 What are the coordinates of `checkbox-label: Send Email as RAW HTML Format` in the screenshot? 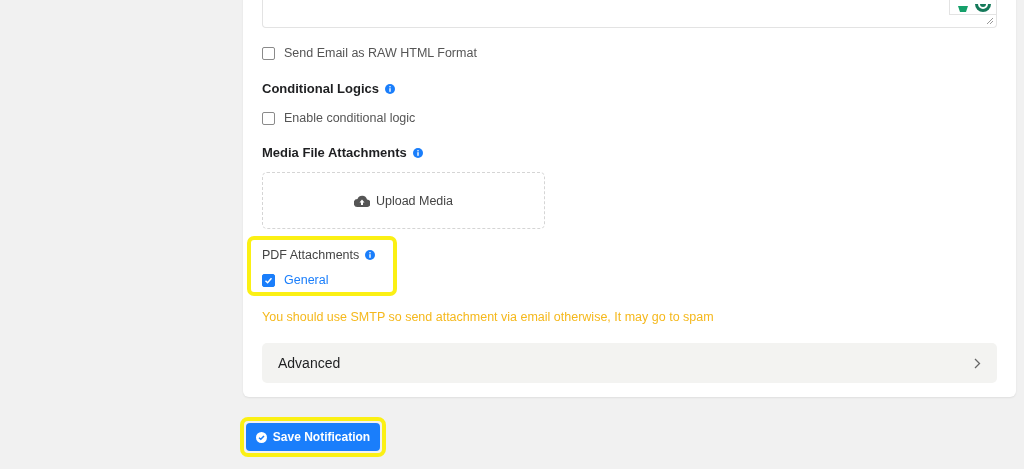 It's located at (380, 53).